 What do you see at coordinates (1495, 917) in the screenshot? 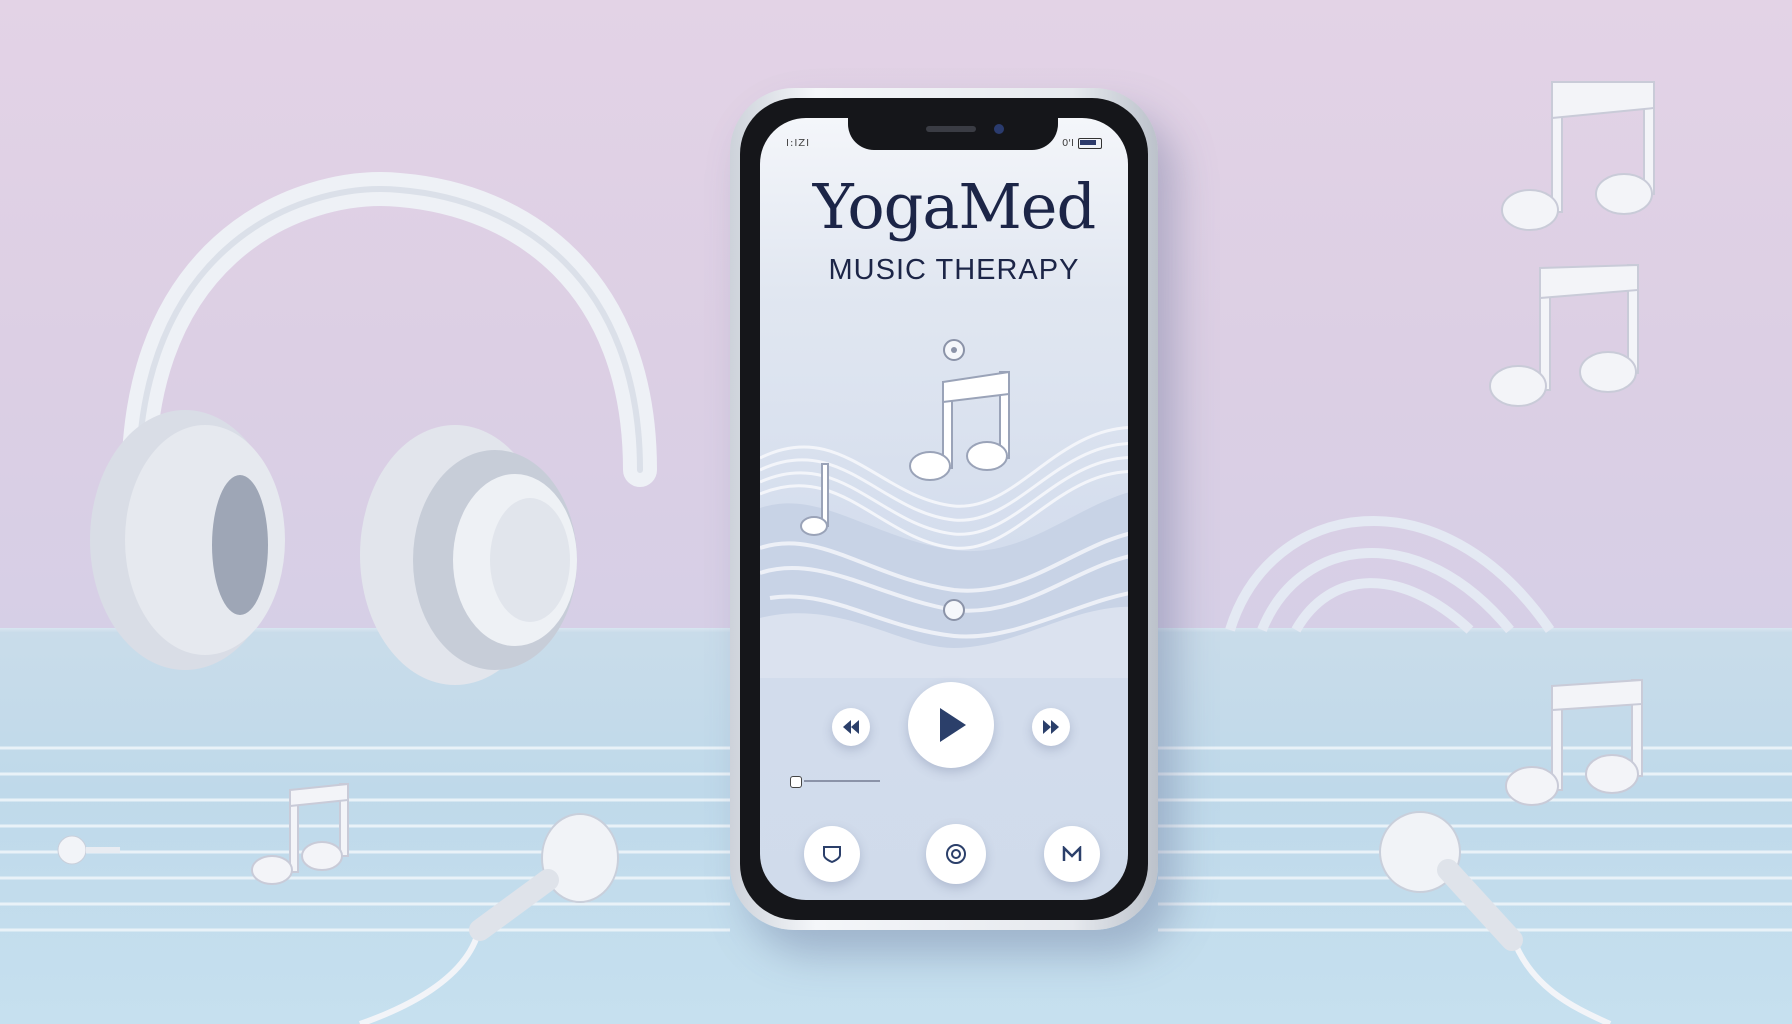
I see `earbud-right-icon` at bounding box center [1495, 917].